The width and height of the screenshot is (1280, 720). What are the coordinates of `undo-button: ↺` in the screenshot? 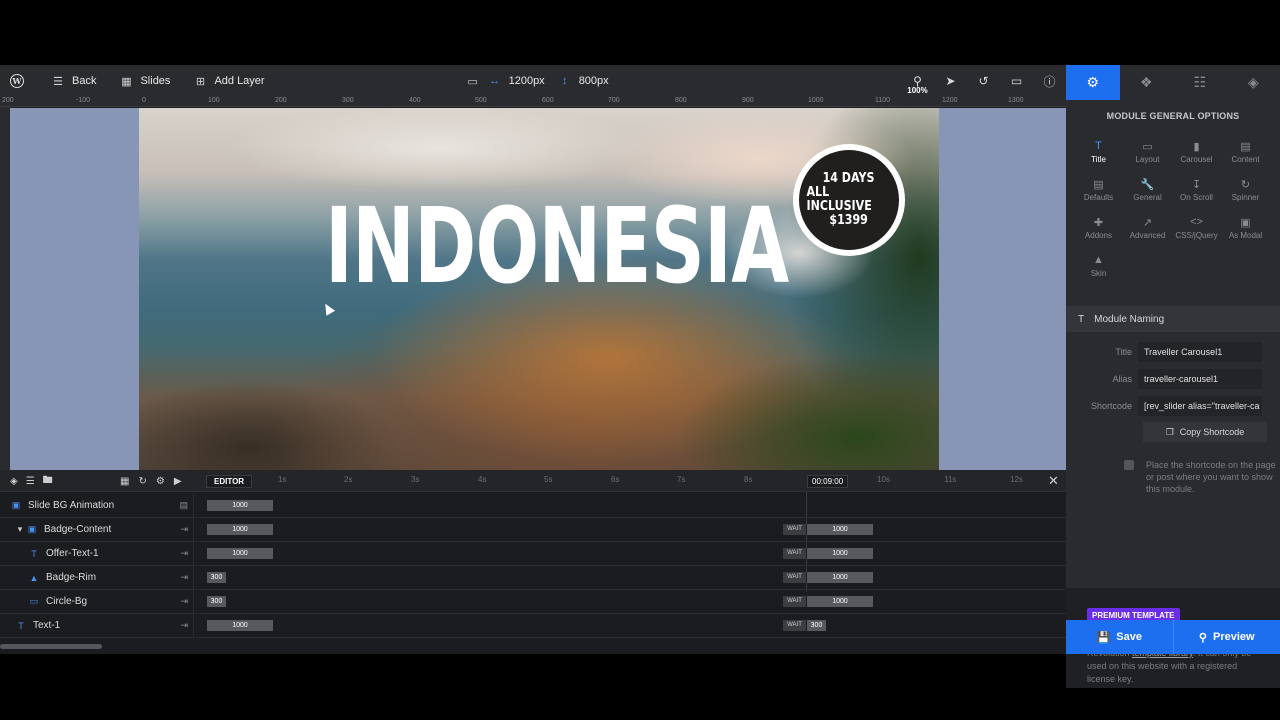 It's located at (983, 81).